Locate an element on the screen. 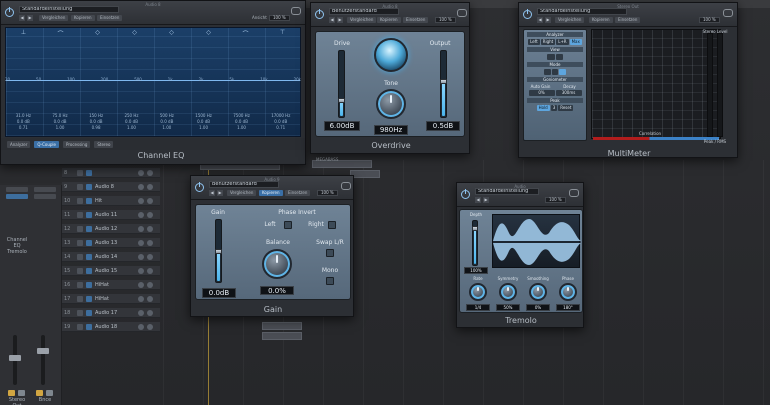  track-row: 16 HiHat is located at coordinates (111, 285).